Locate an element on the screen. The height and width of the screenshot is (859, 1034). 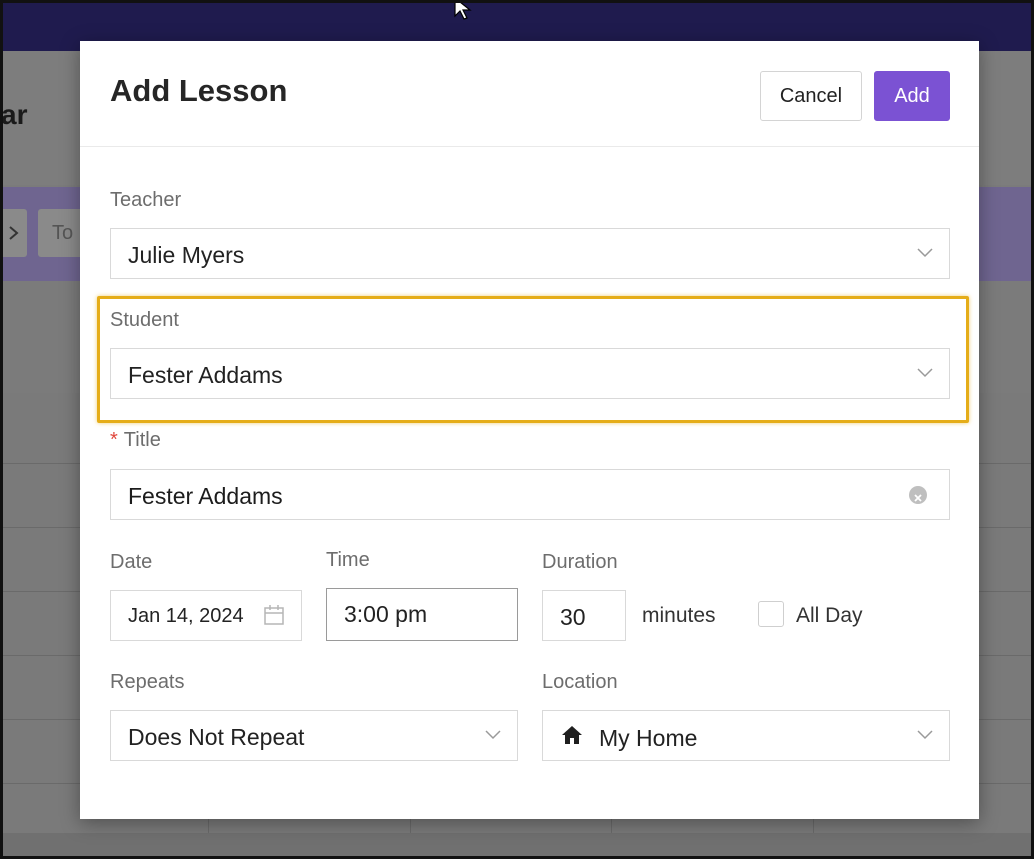
required-mark: * is located at coordinates (114, 440).